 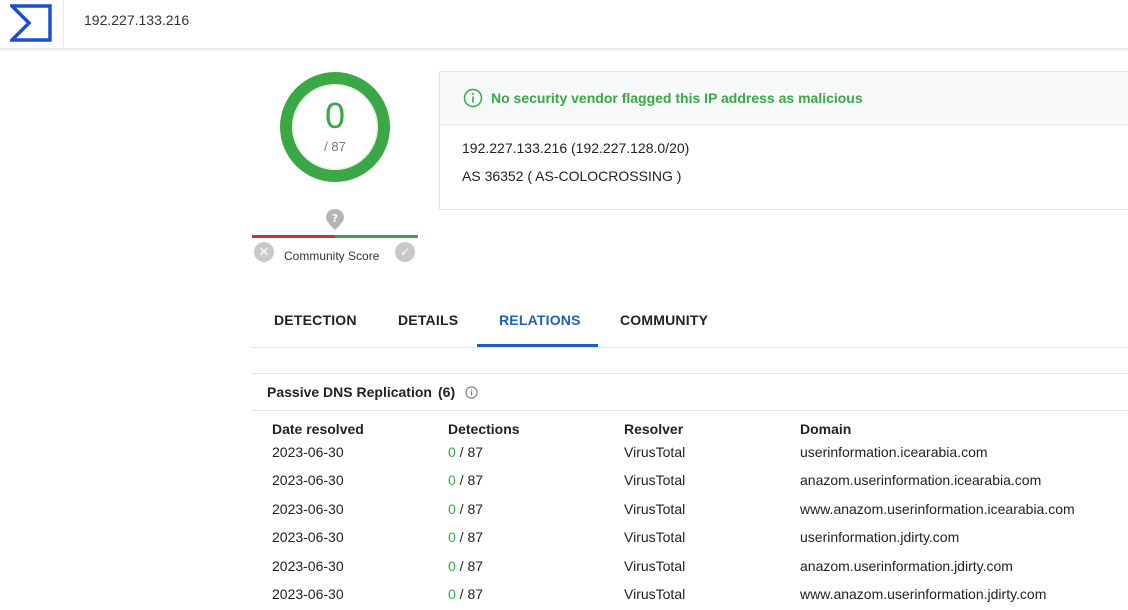 I want to click on active-tab-indicator, so click(x=537, y=345).